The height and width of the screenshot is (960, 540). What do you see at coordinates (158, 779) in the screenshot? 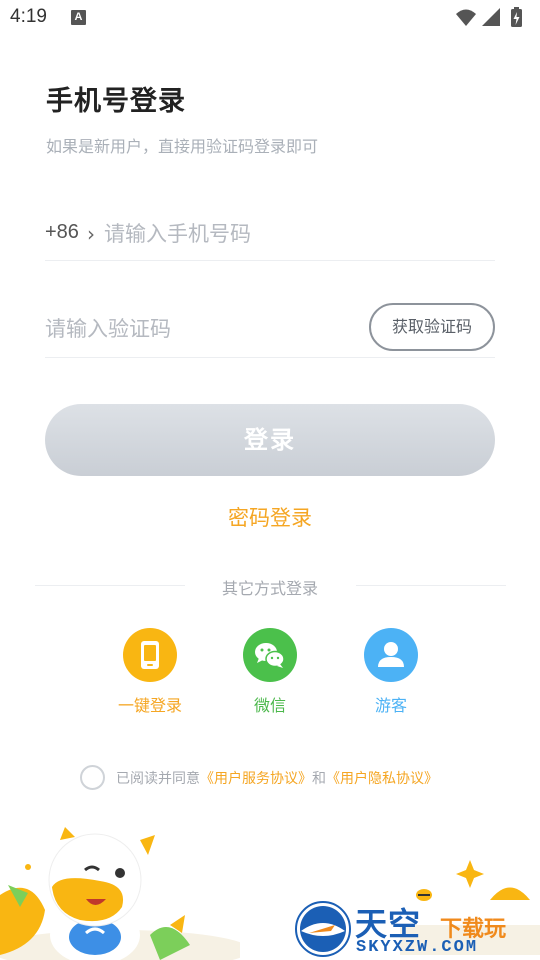
I see `agreement-prefix: 已阅读并同意` at bounding box center [158, 779].